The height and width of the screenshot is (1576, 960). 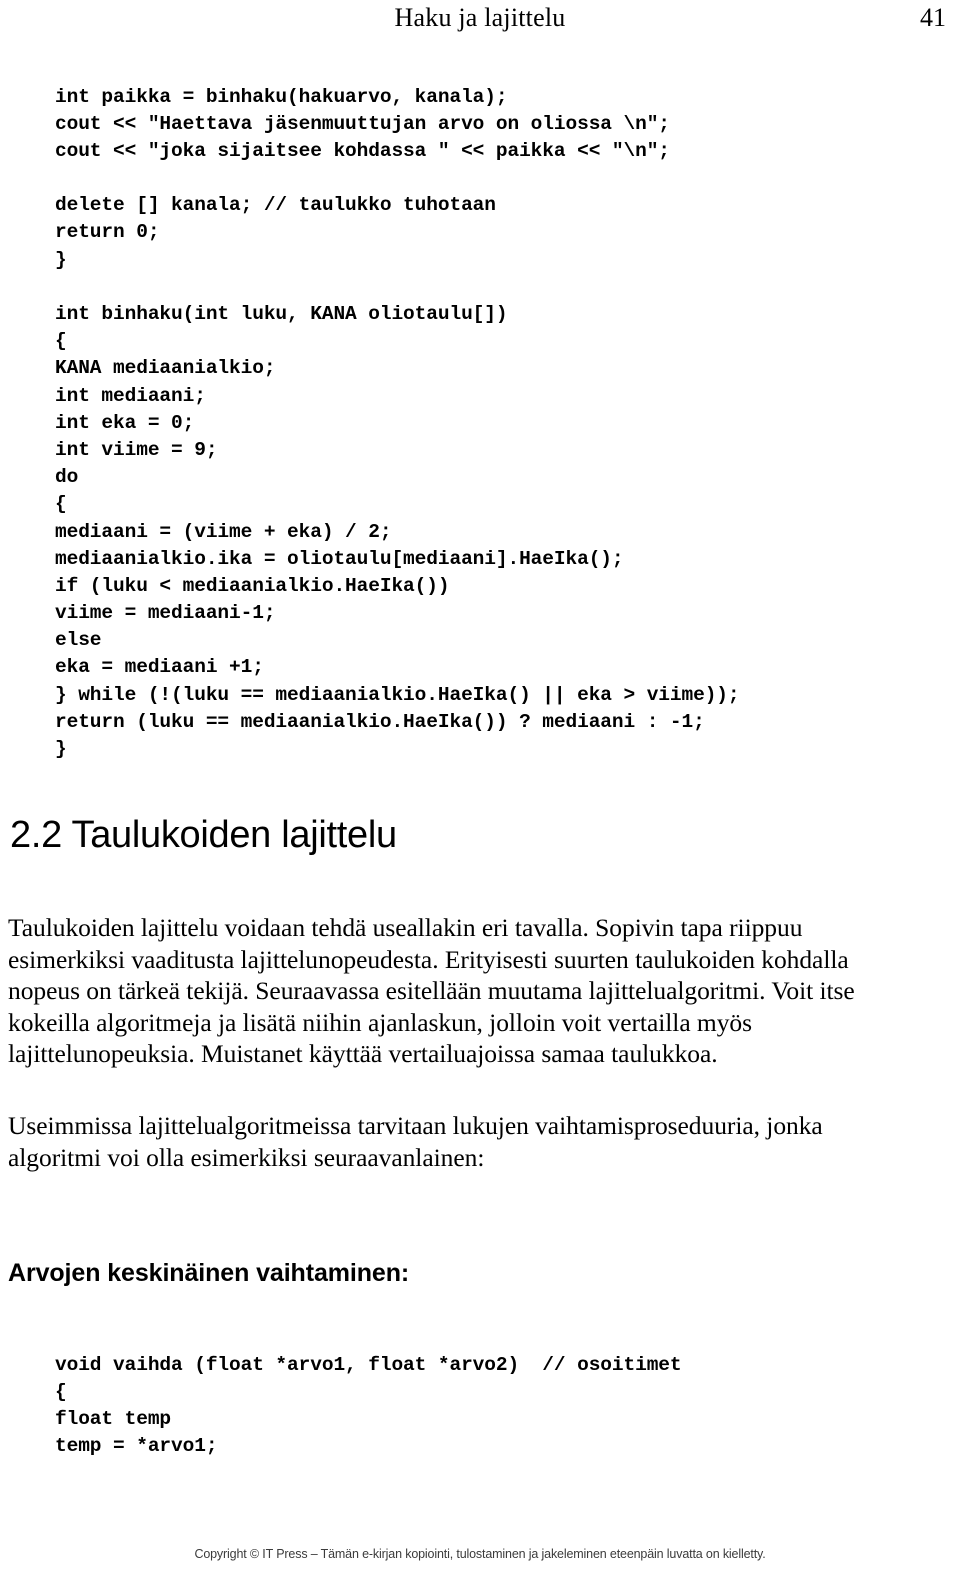 I want to click on code-line: float temp, so click(x=113, y=1418).